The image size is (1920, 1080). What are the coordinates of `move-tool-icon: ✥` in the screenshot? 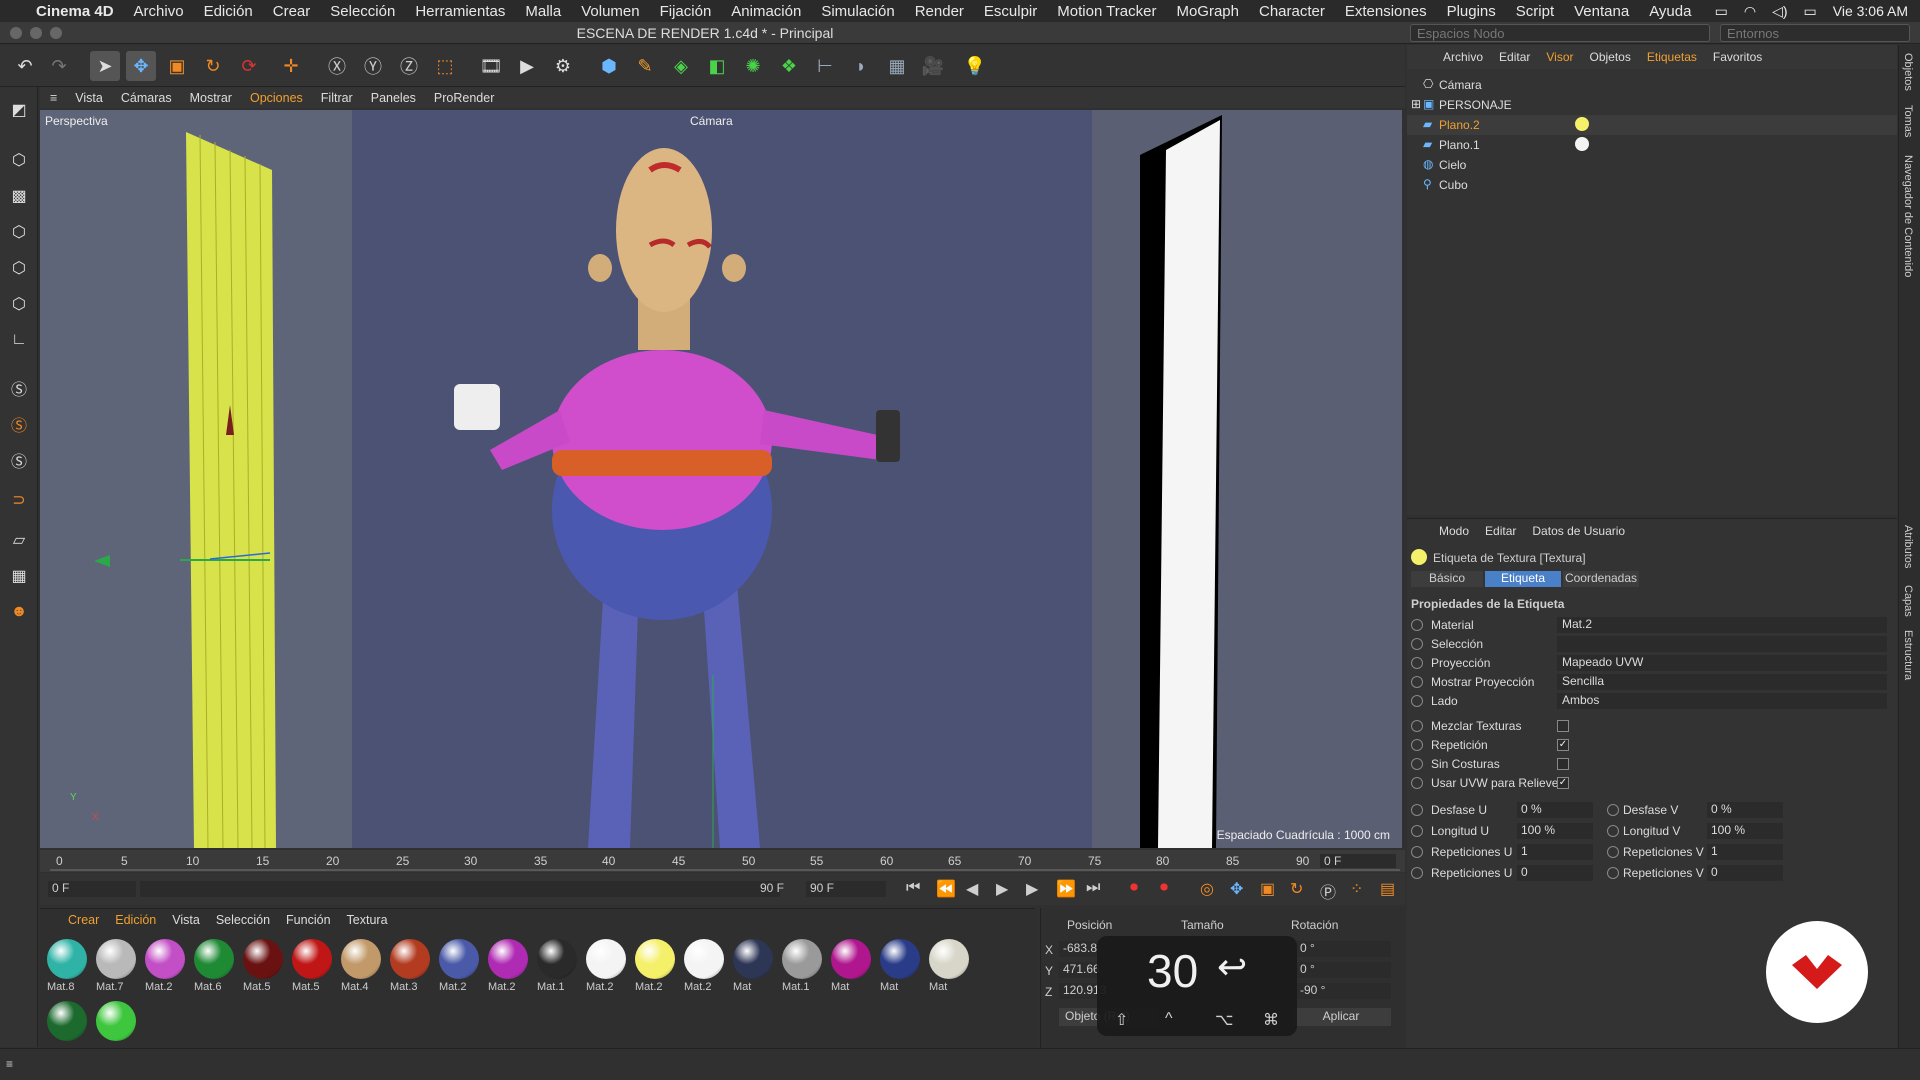 It's located at (141, 66).